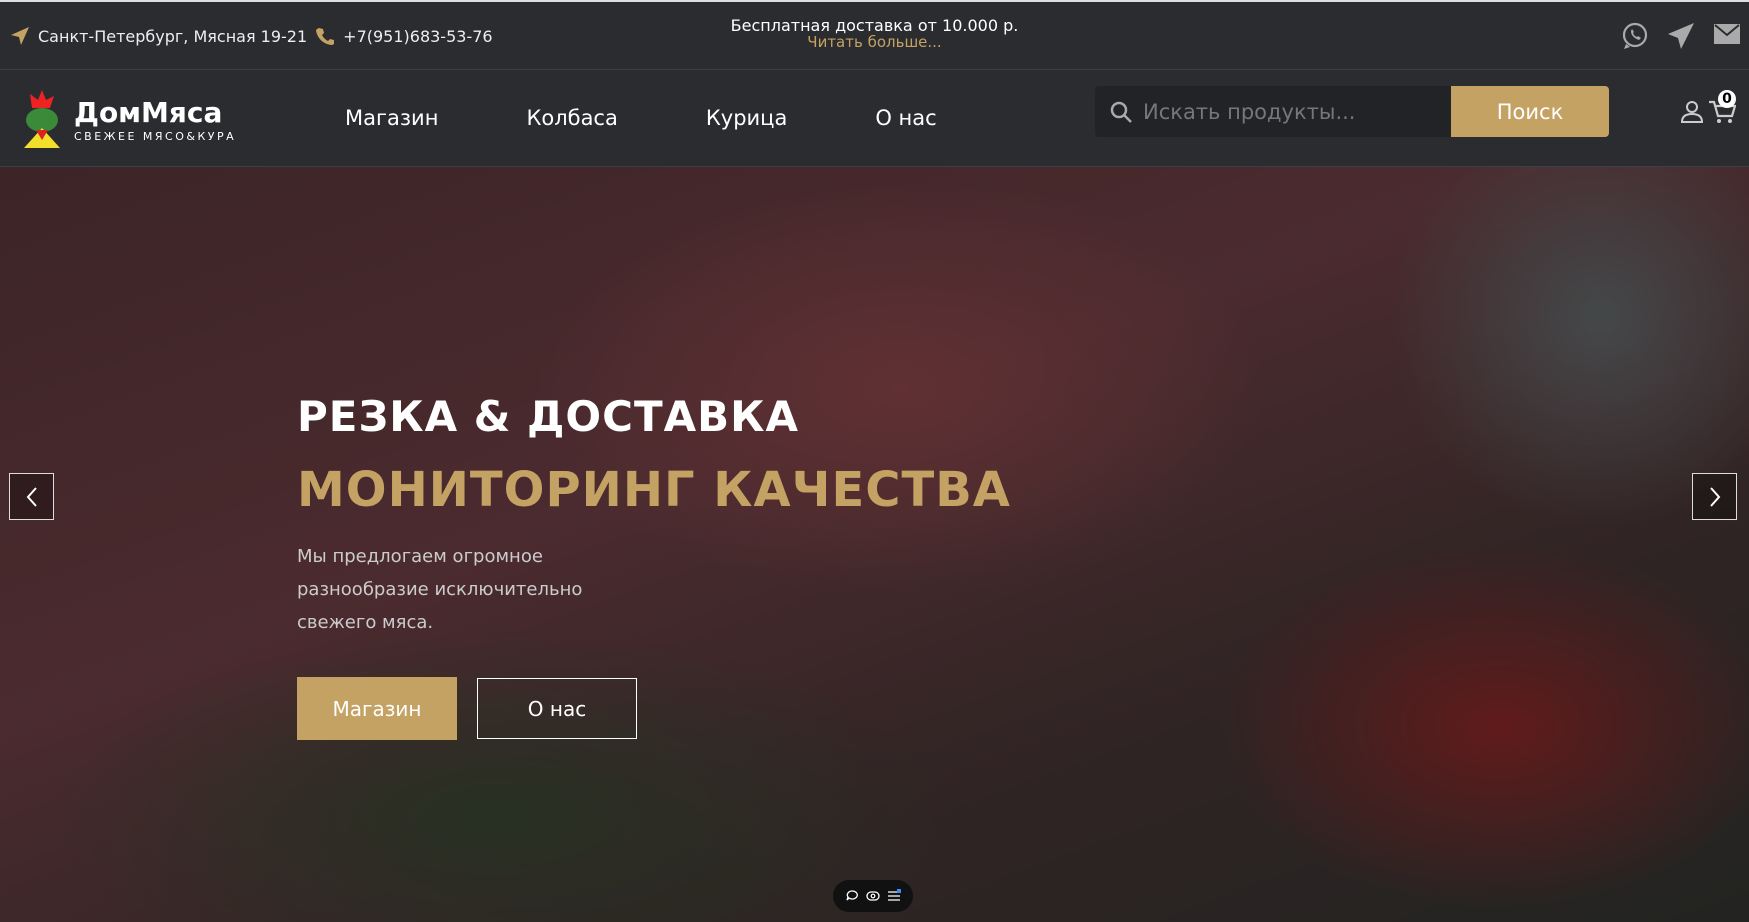 The height and width of the screenshot is (922, 1749). I want to click on telegram-icon, so click(1681, 36).